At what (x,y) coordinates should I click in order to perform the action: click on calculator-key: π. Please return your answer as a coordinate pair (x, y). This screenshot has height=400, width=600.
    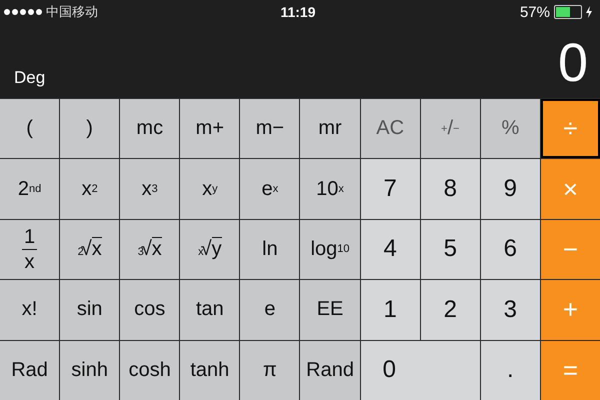
    Looking at the image, I should click on (270, 370).